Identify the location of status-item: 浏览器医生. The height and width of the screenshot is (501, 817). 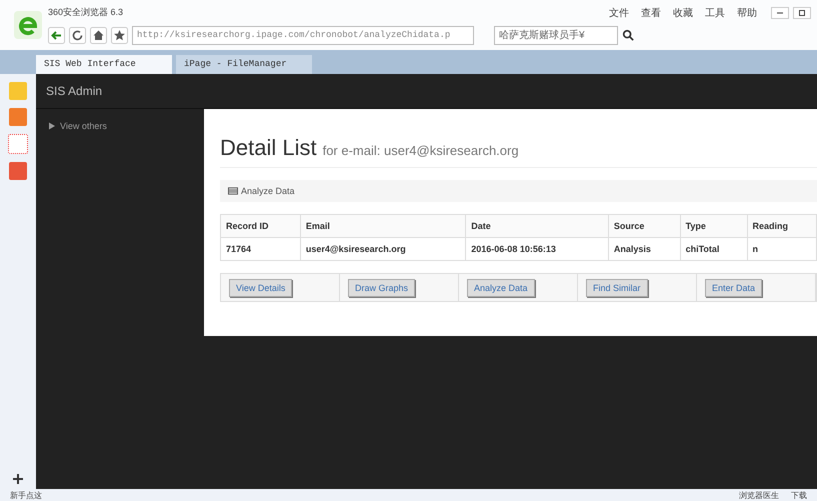
(759, 495).